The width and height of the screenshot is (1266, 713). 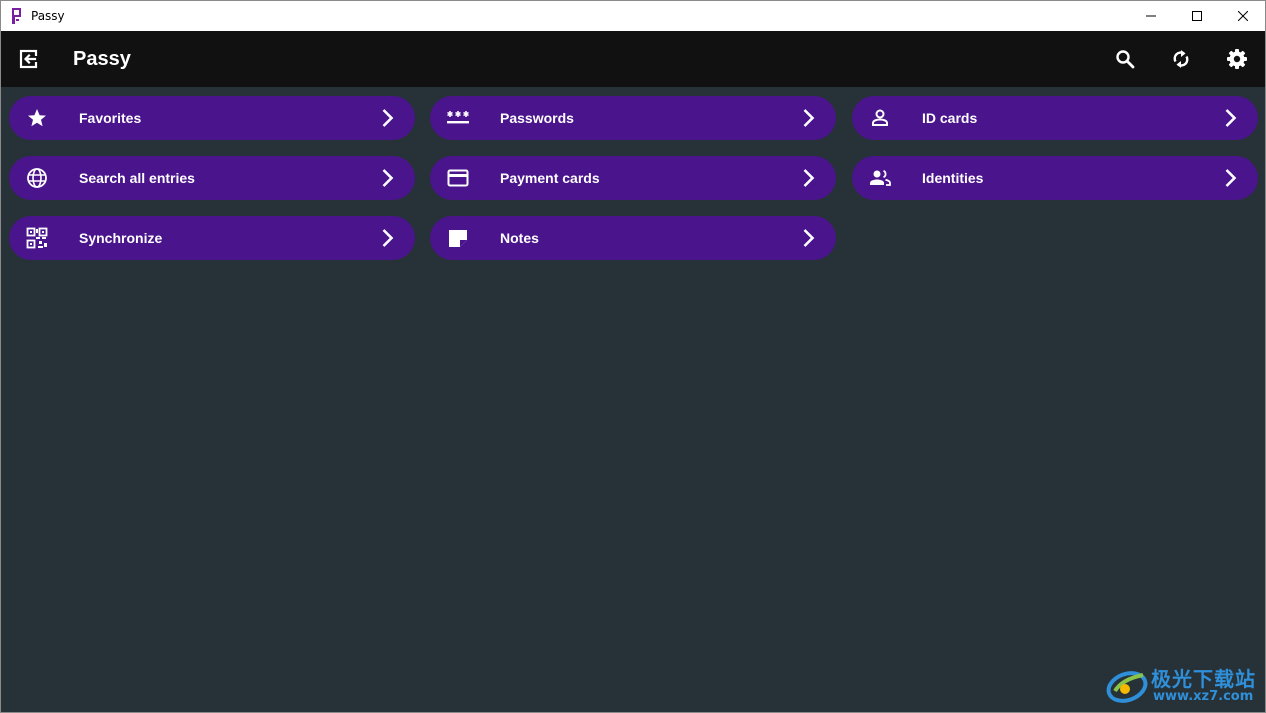 I want to click on identities-label: Identities, so click(x=953, y=178).